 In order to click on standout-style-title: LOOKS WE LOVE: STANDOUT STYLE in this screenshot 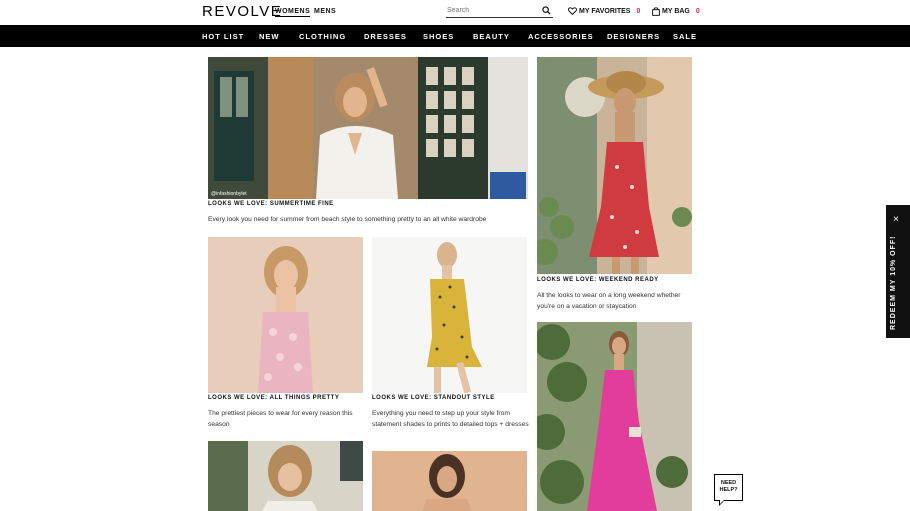, I will do `click(433, 398)`.